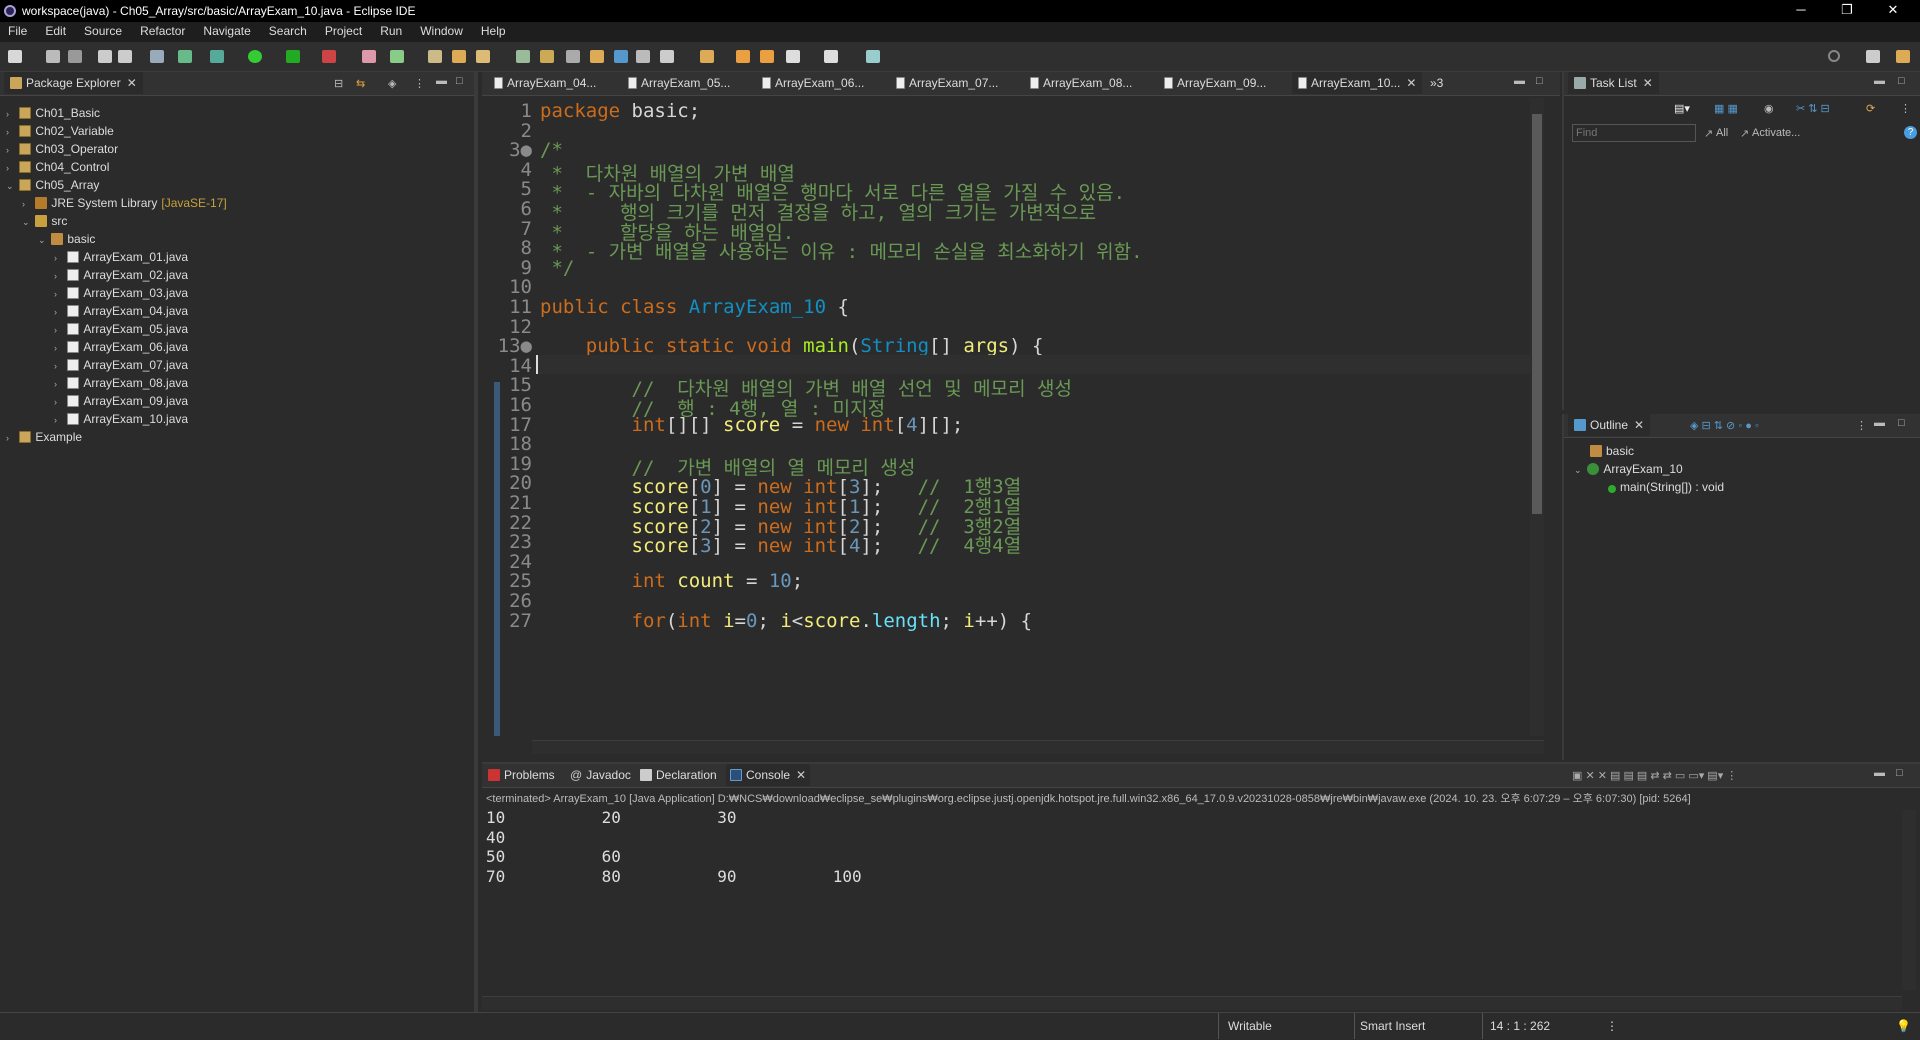 This screenshot has width=1920, height=1040. I want to click on restore-button: ❐, so click(1847, 11).